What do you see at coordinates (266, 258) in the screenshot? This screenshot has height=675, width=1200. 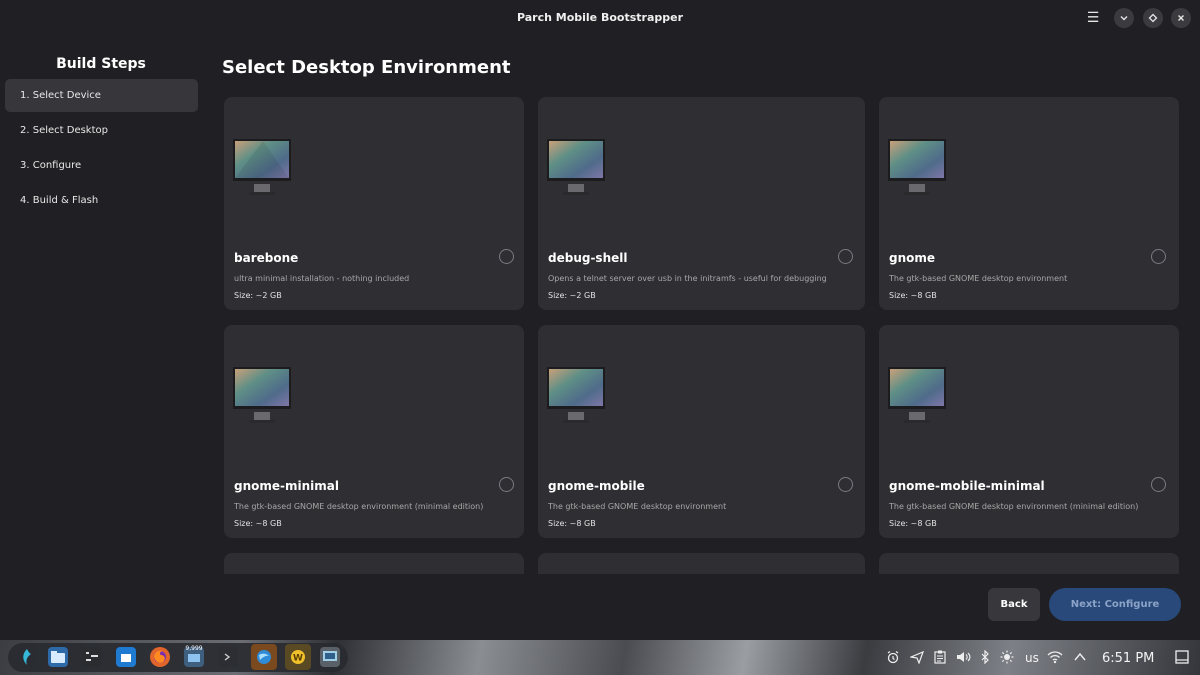 I see `card-title: barebone` at bounding box center [266, 258].